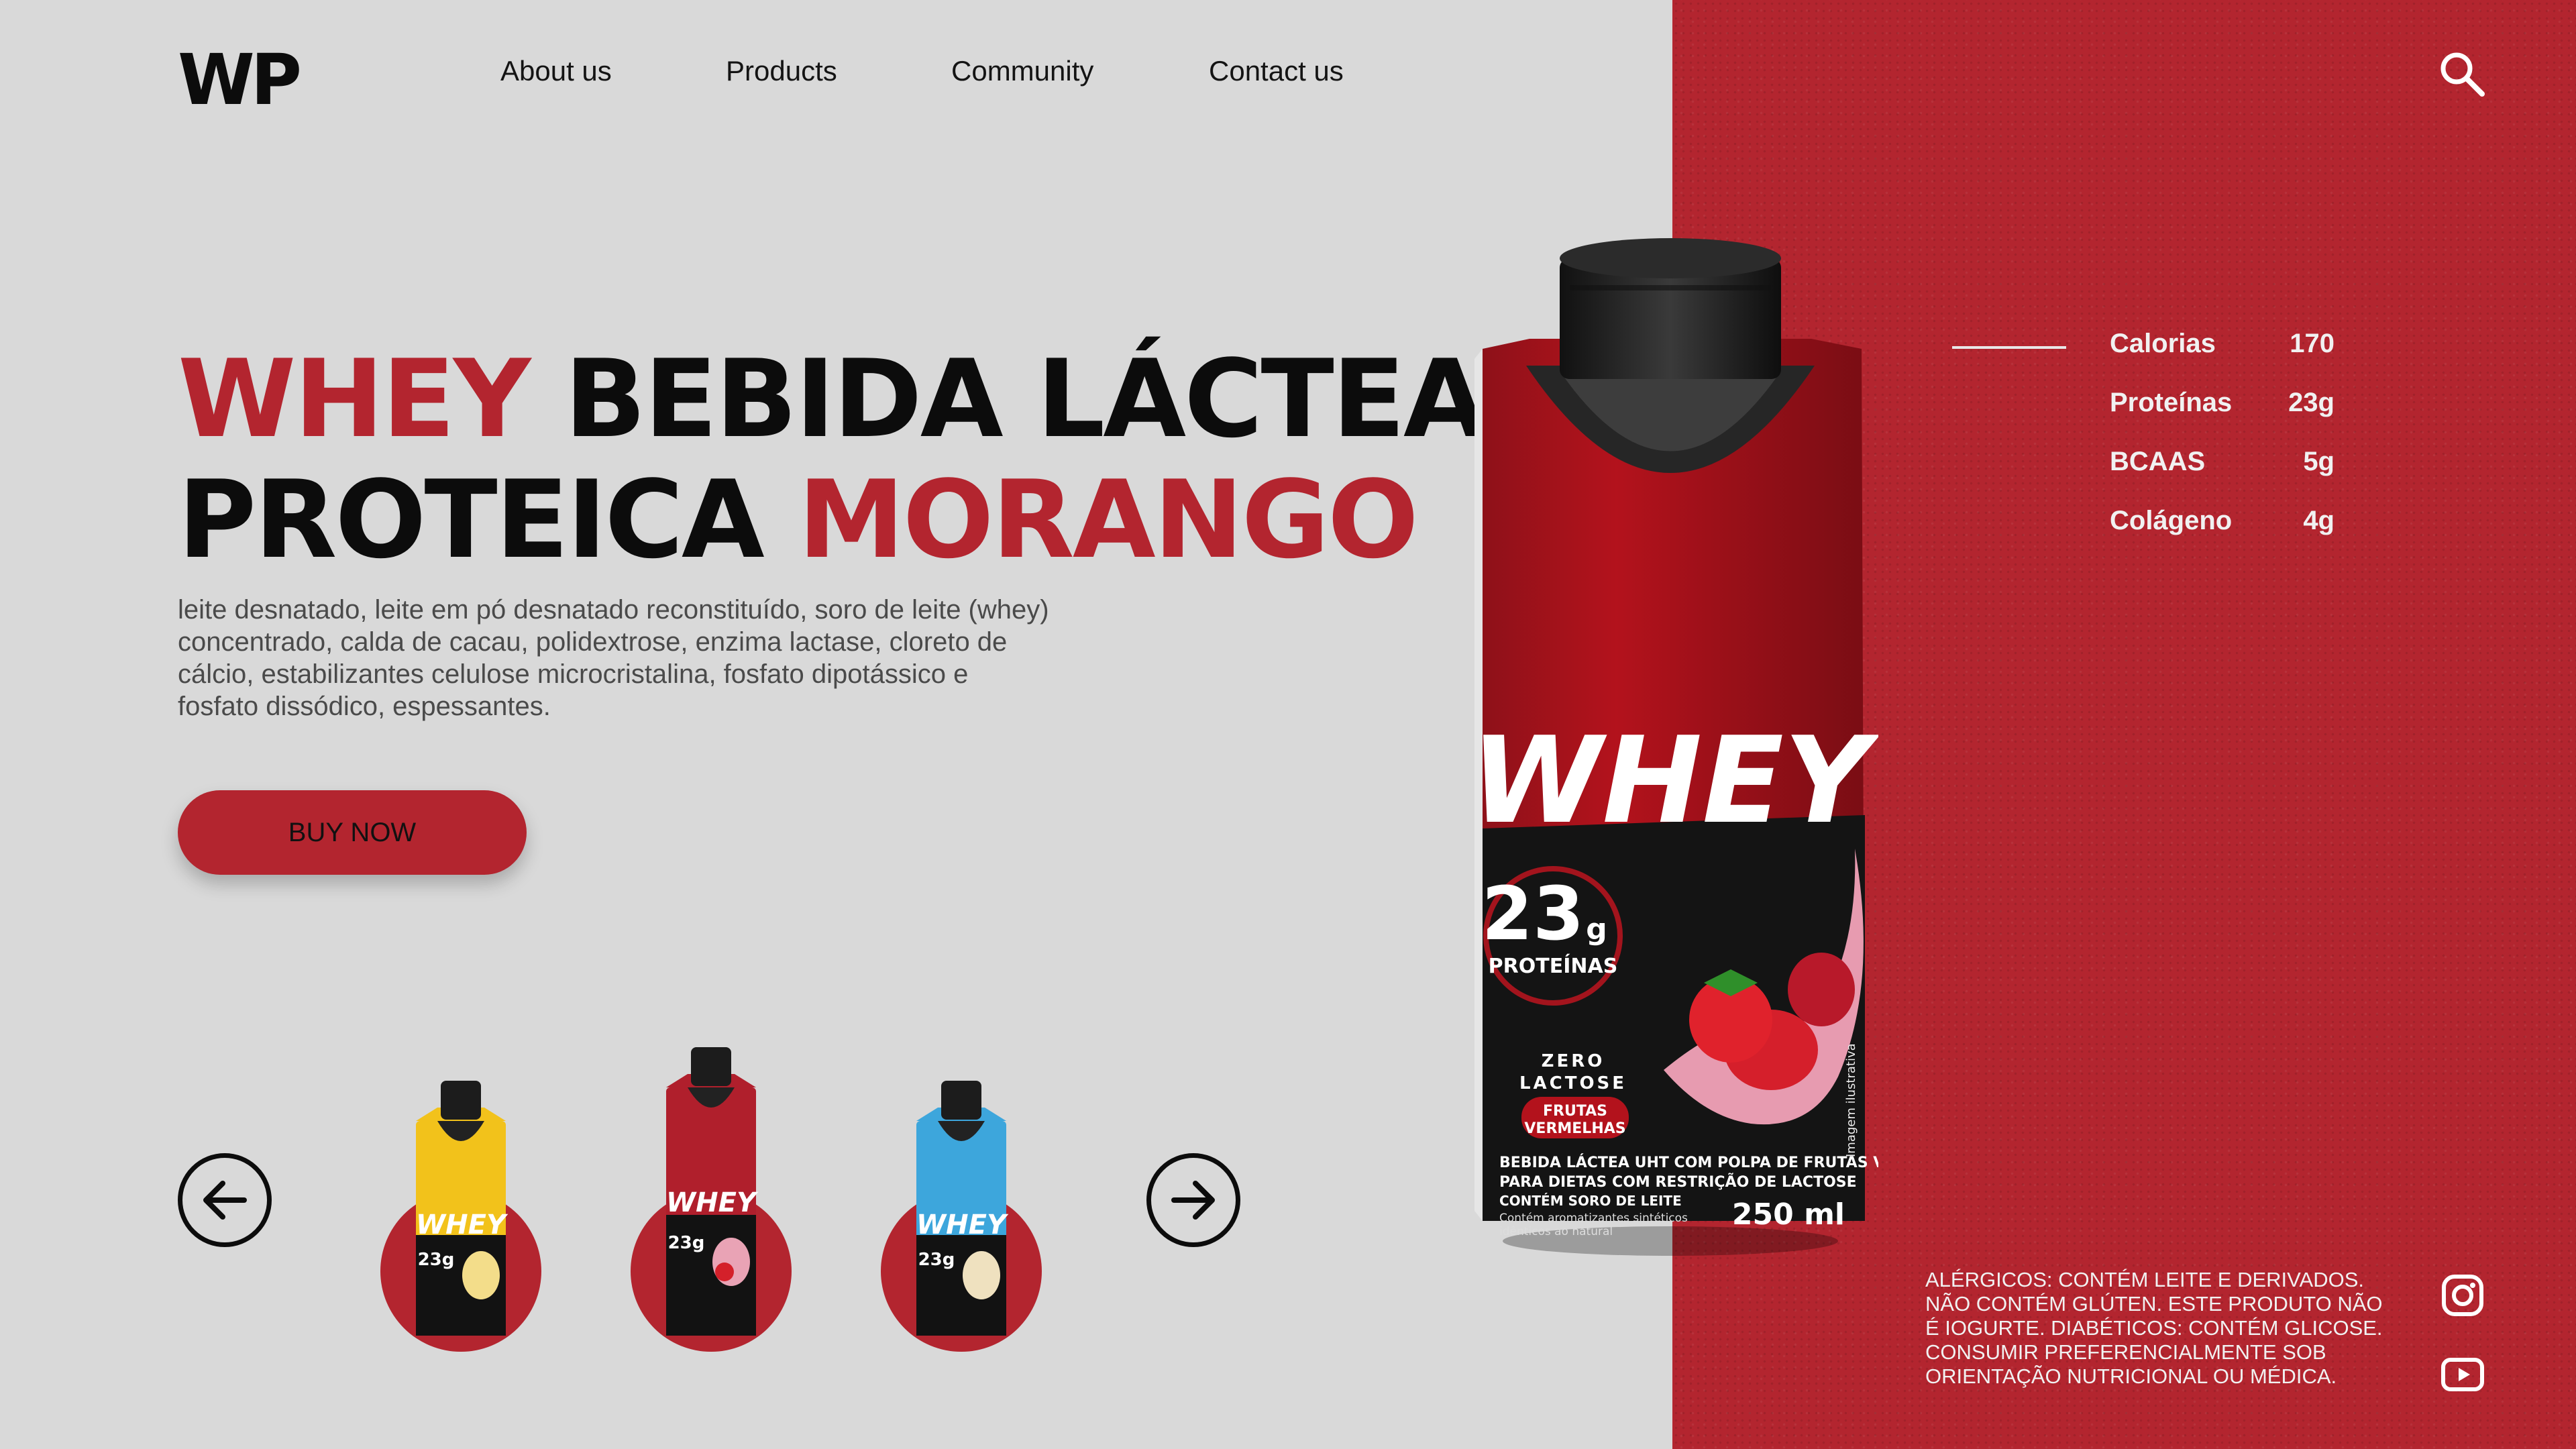 The width and height of the screenshot is (2576, 1449). I want to click on instagram-icon, so click(2462, 1295).